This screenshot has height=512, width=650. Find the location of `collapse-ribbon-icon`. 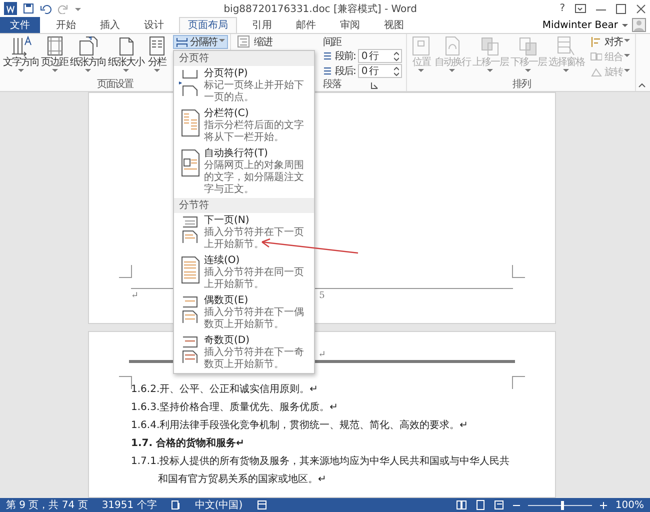

collapse-ribbon-icon is located at coordinates (642, 85).